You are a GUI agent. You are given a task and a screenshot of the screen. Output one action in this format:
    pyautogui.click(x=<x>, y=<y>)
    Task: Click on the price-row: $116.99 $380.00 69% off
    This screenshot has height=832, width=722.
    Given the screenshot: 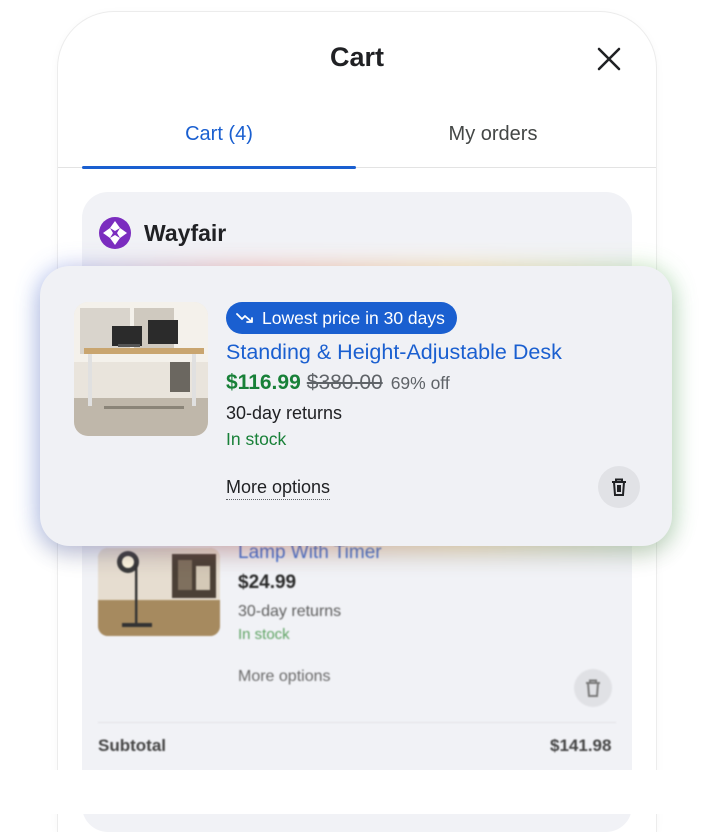 What is the action you would take?
    pyautogui.click(x=338, y=383)
    